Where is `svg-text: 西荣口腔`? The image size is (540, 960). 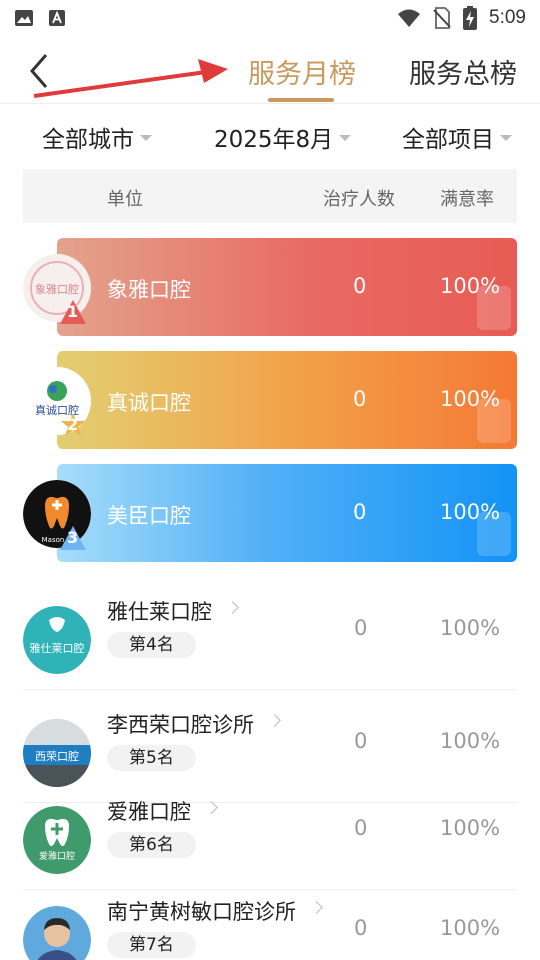
svg-text: 西荣口腔 is located at coordinates (57, 756).